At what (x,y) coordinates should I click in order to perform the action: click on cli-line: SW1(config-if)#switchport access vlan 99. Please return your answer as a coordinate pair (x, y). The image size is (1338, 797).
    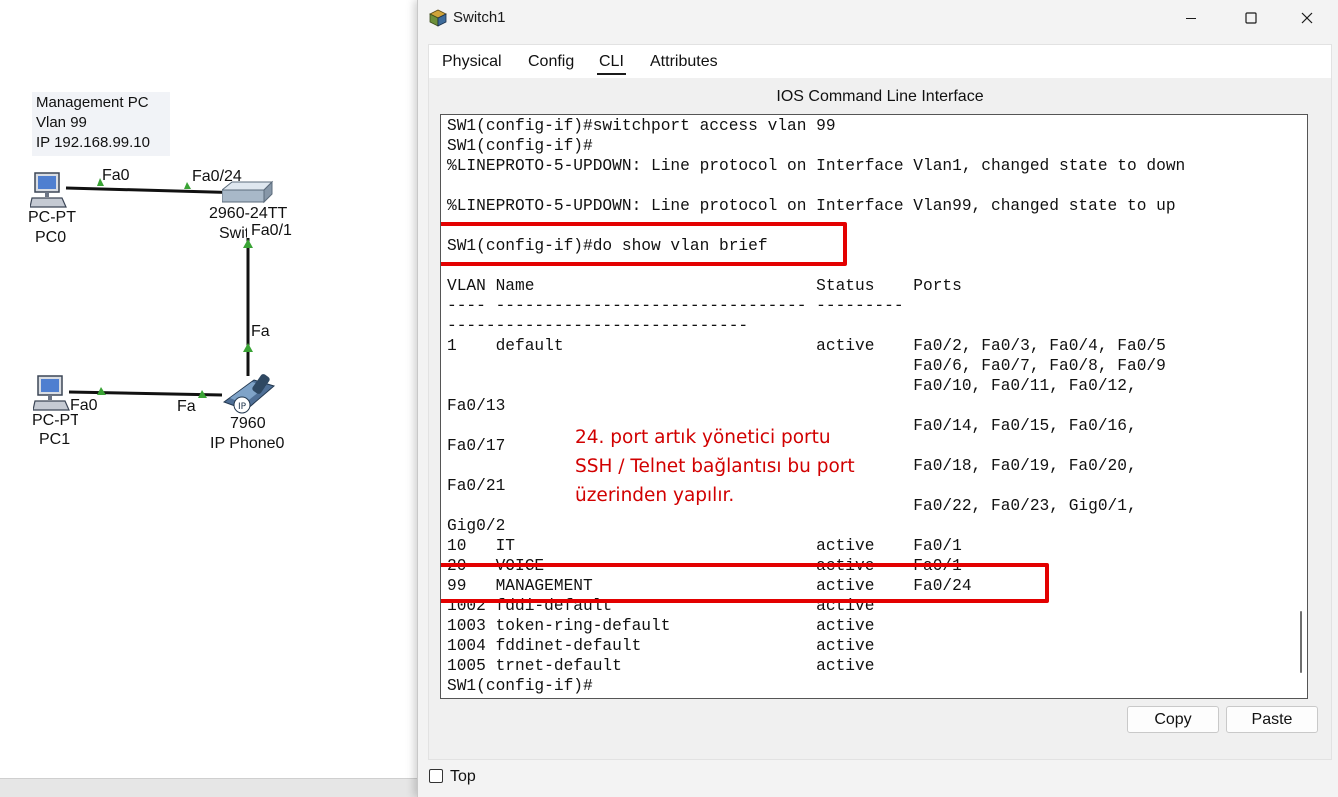
    Looking at the image, I should click on (641, 126).